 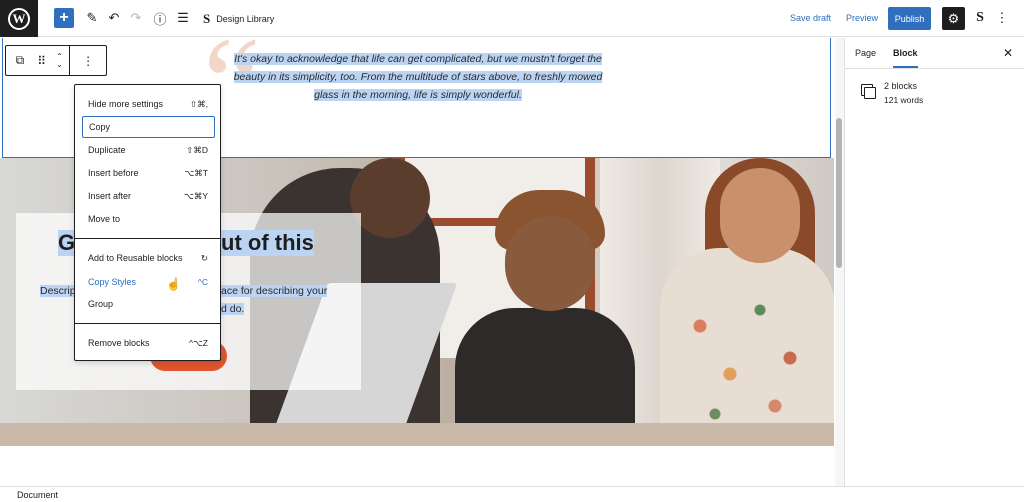 I want to click on options-button: ⋮, so click(x=1002, y=18).